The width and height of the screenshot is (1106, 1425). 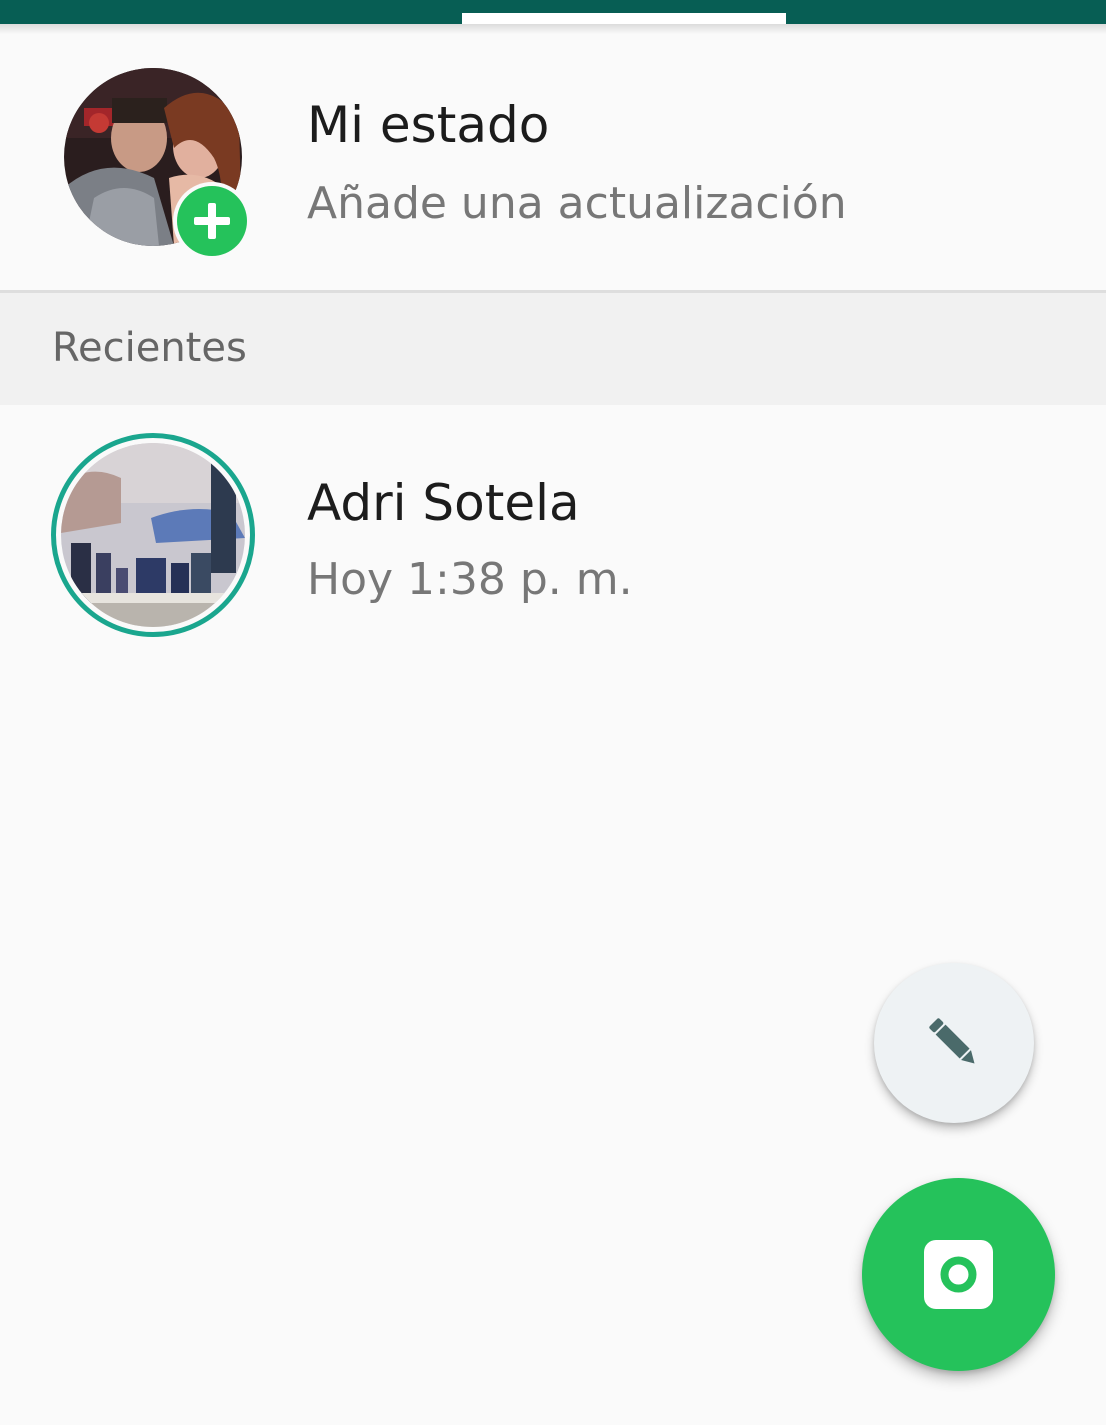 What do you see at coordinates (577, 203) in the screenshot?
I see `my-status-subtitle: Añade una actualización` at bounding box center [577, 203].